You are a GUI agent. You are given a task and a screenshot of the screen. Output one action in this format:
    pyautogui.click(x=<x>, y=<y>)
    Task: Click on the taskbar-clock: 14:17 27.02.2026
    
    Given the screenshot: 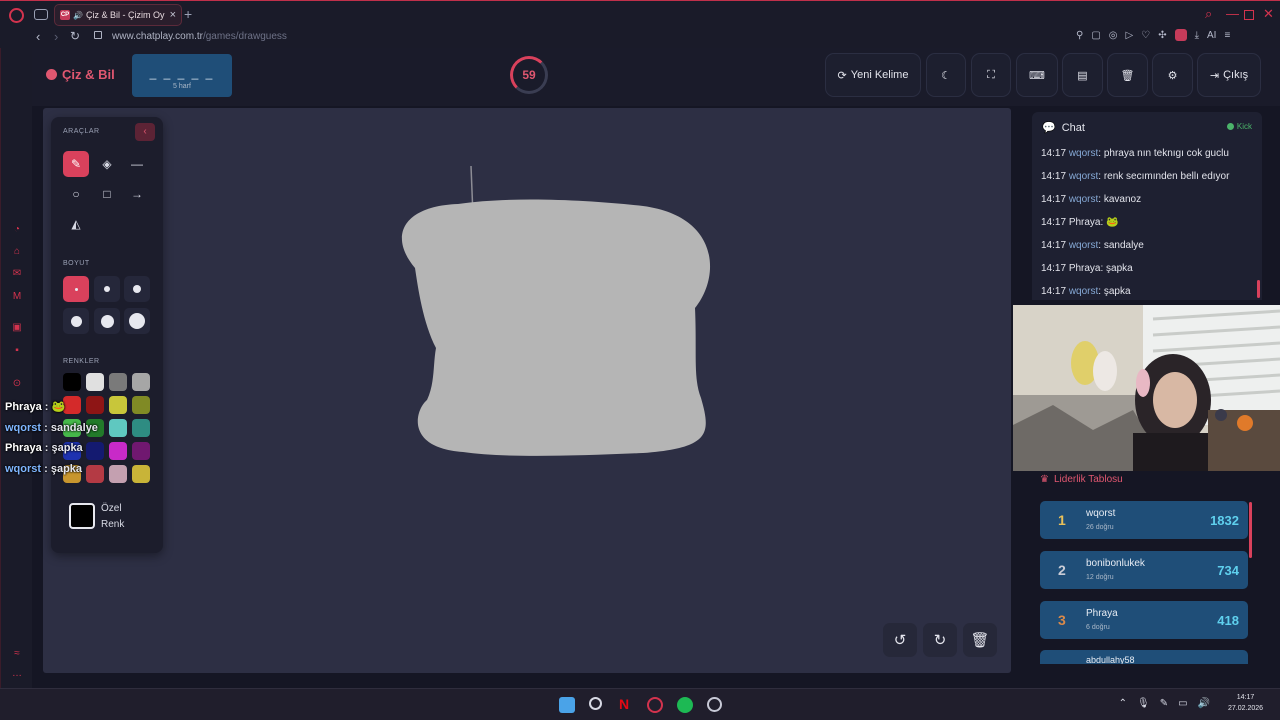 What is the action you would take?
    pyautogui.click(x=1245, y=703)
    